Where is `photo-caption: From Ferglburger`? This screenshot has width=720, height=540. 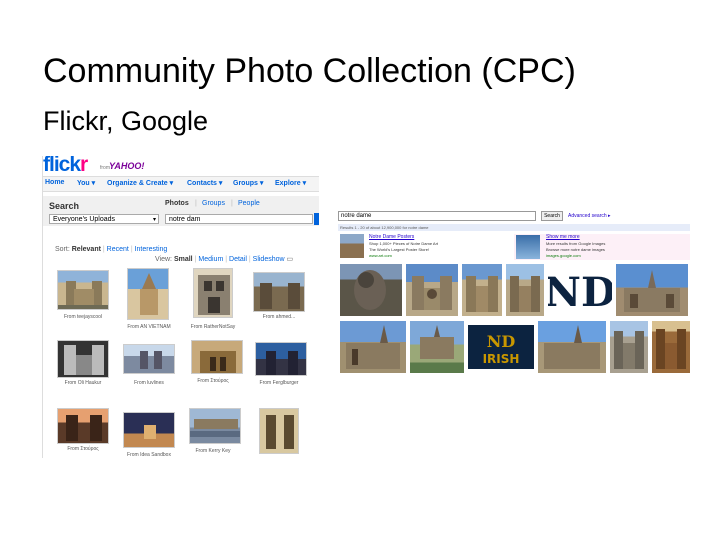 photo-caption: From Ferglburger is located at coordinates (279, 383).